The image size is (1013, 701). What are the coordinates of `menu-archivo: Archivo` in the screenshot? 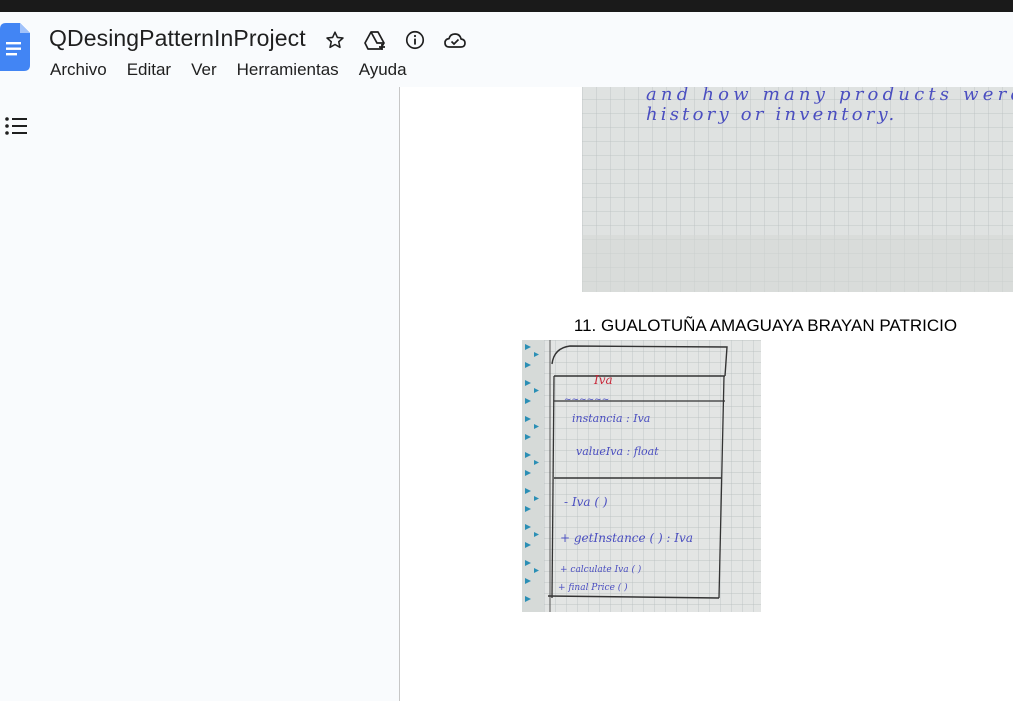 It's located at (78, 70).